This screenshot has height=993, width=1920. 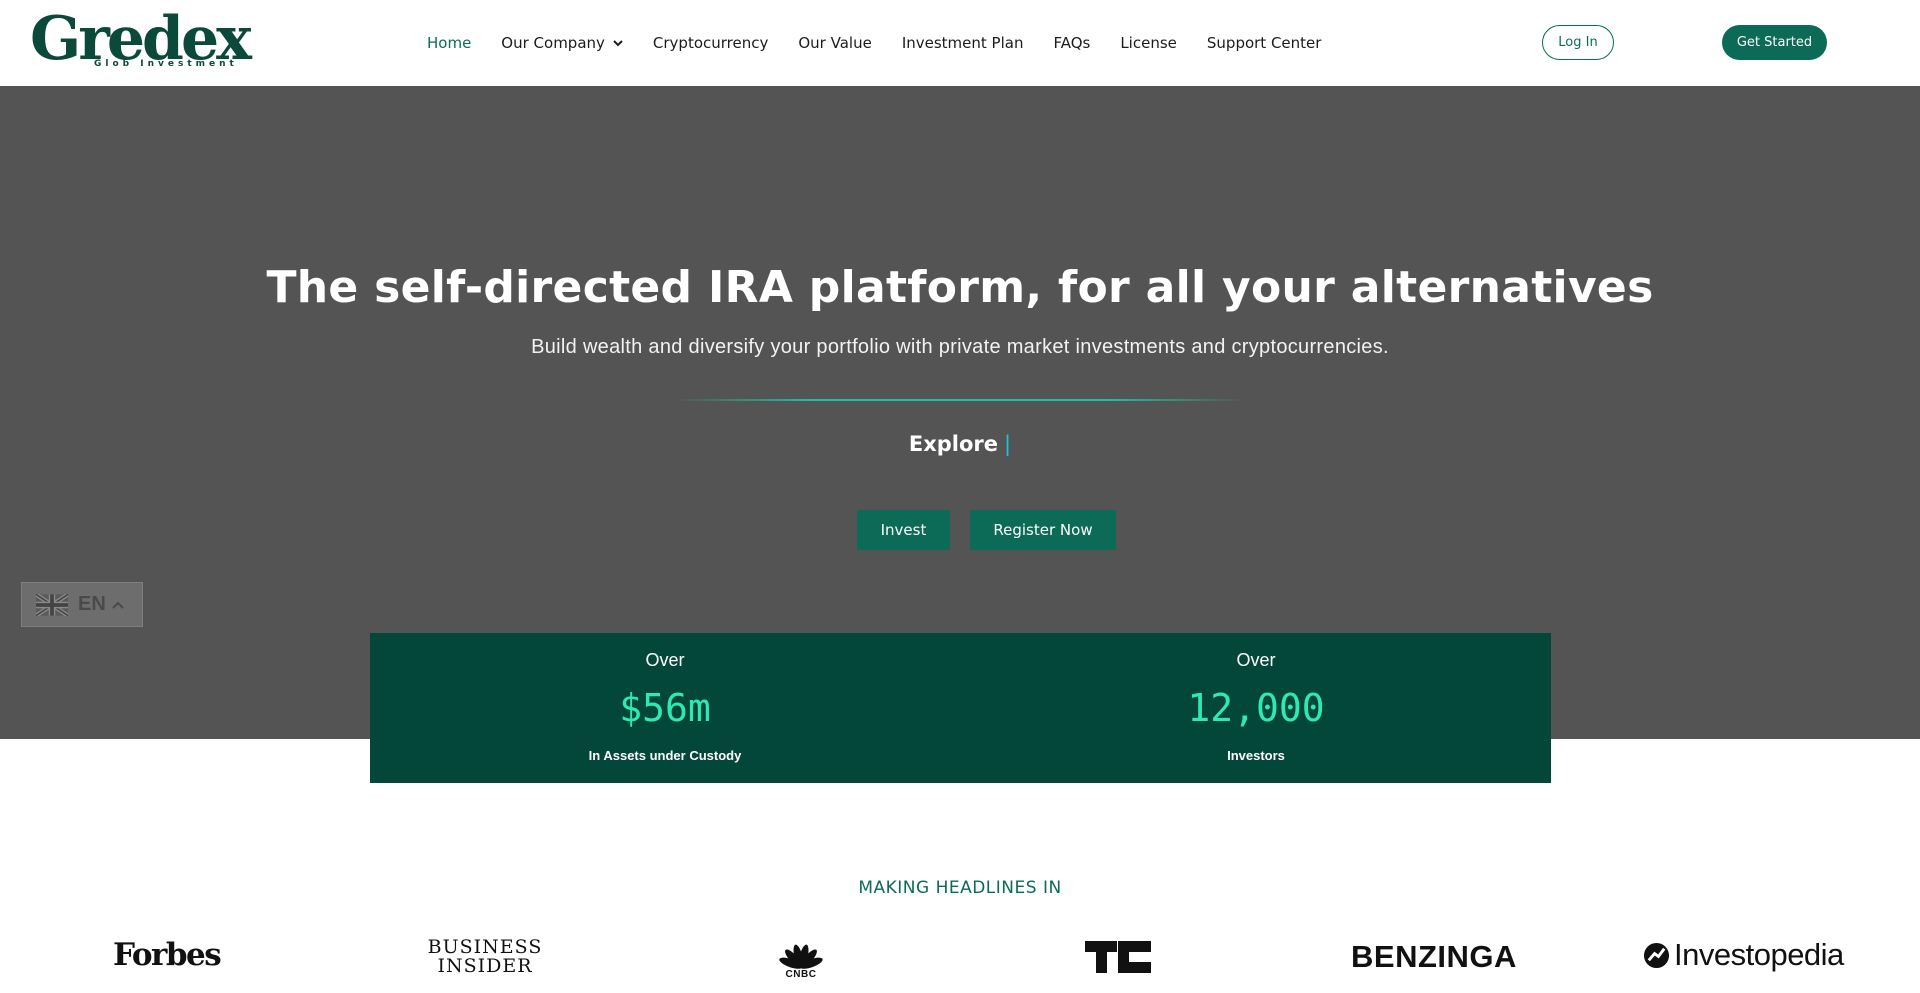 I want to click on stat-investors: Over 12,000 Investors, so click(x=1256, y=708).